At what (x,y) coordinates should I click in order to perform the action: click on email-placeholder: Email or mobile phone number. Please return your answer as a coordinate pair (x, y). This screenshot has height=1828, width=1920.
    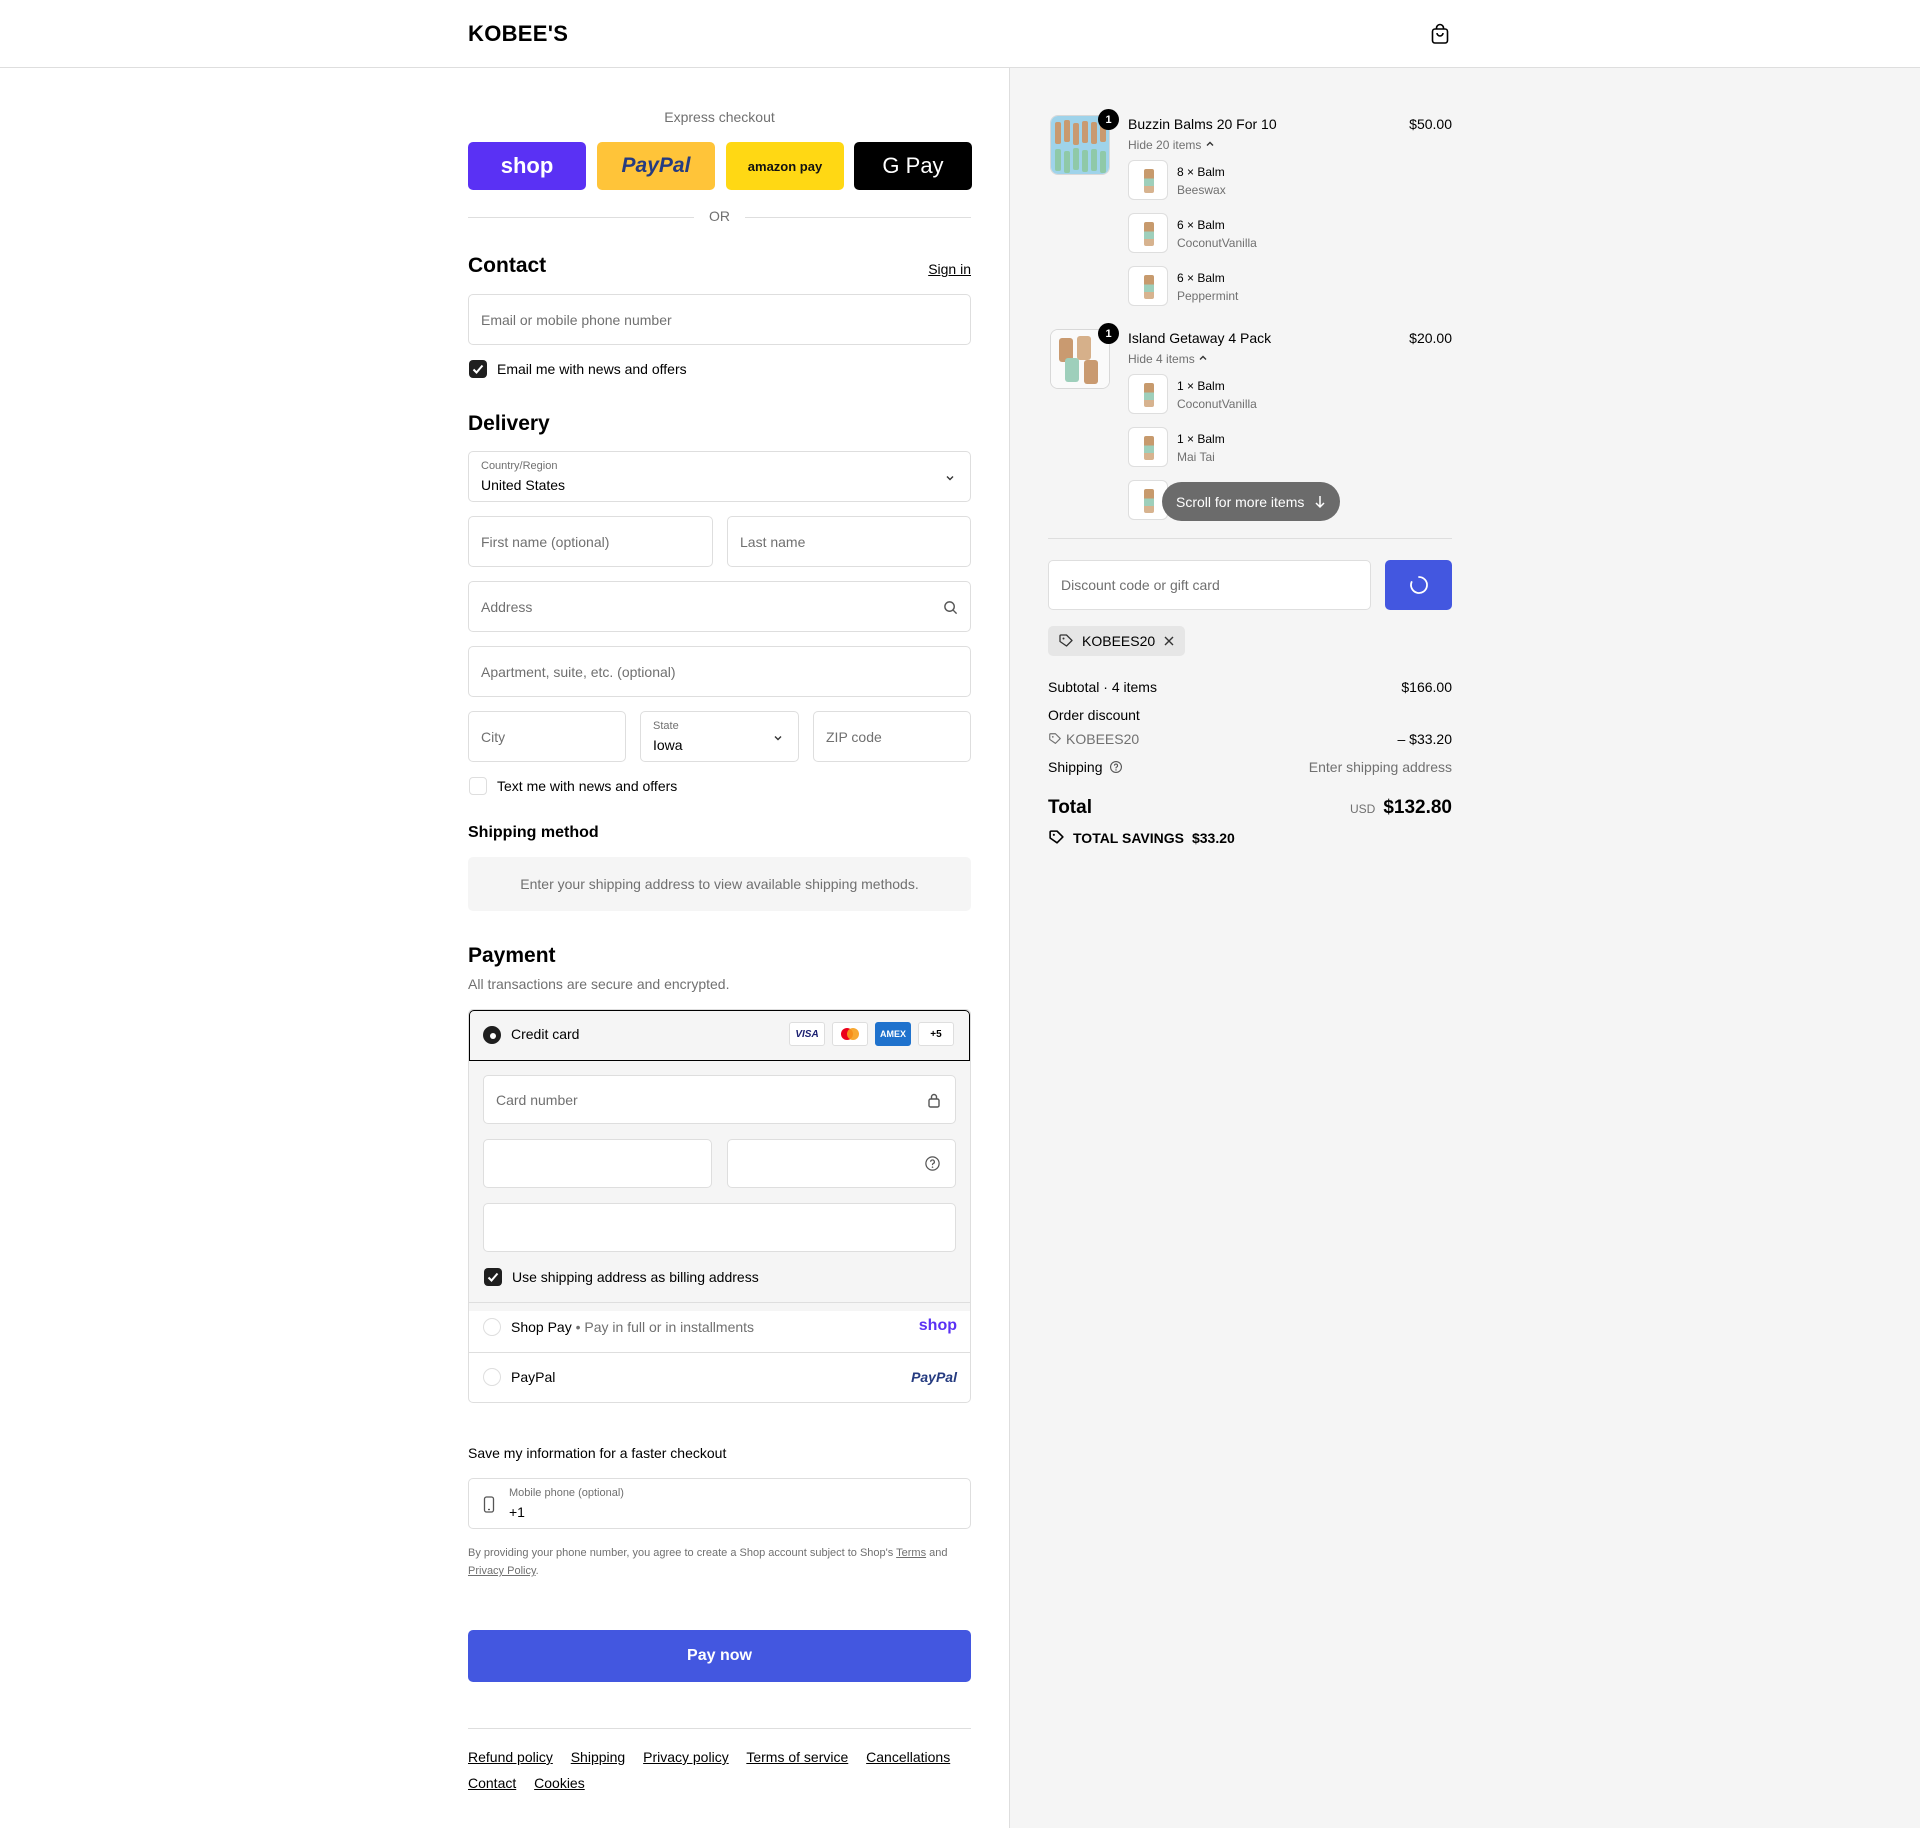
    Looking at the image, I should click on (576, 319).